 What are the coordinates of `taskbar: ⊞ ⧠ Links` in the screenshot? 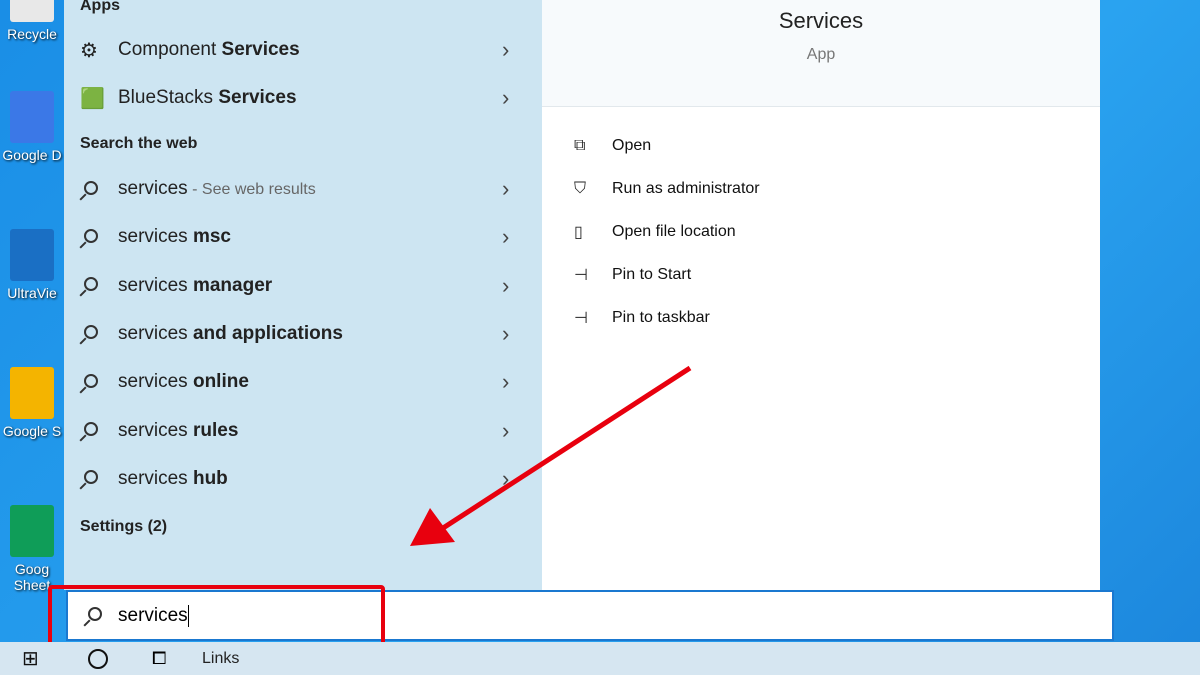 It's located at (600, 658).